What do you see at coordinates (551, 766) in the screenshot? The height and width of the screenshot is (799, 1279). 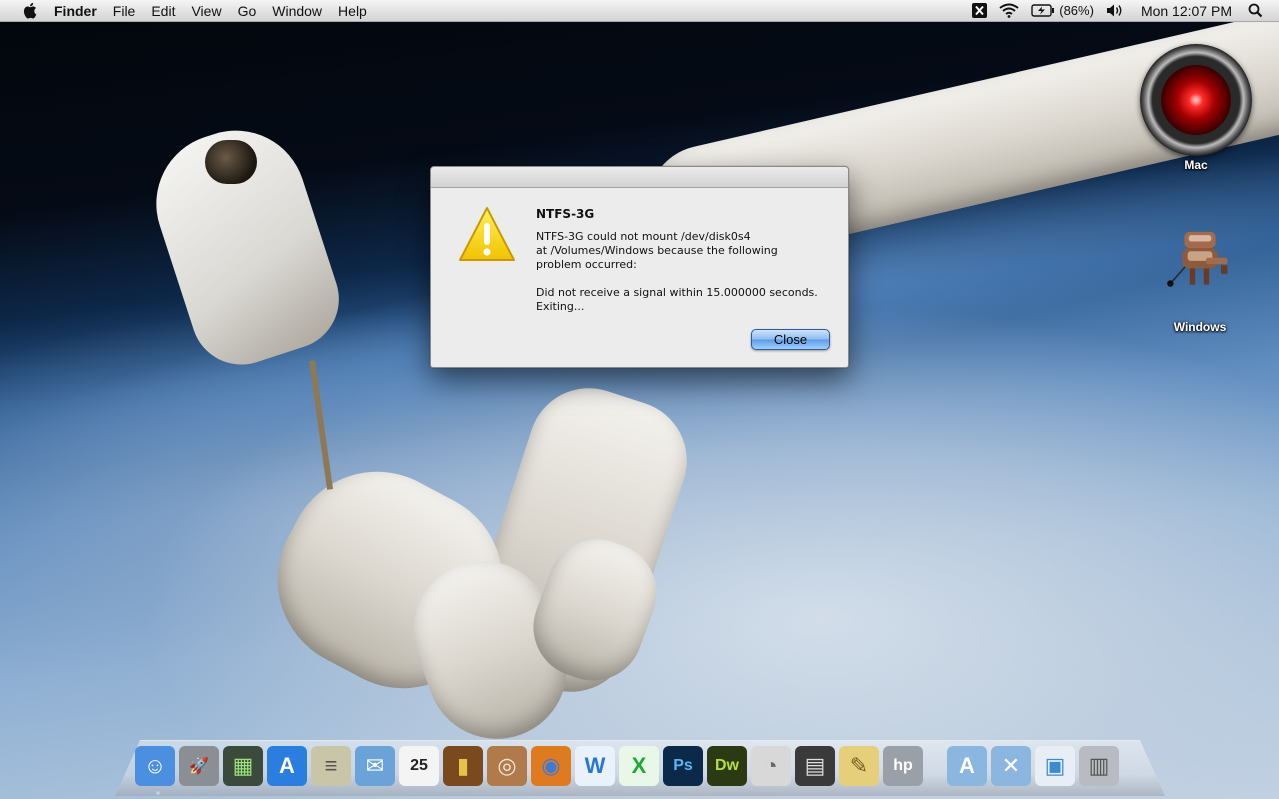 I see `firefox-icon: ◉` at bounding box center [551, 766].